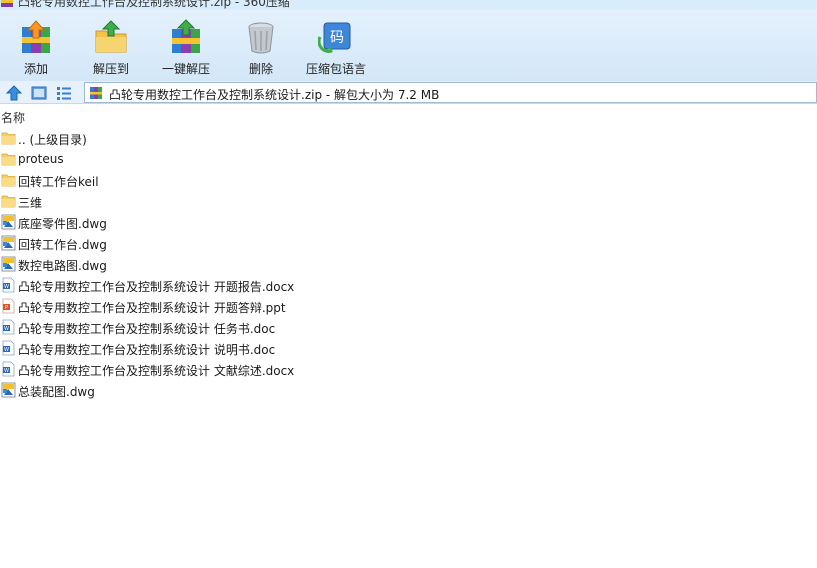 The width and height of the screenshot is (817, 568). I want to click on window-title: 凸轮专用数控工作台及控制系统设计.zip - 360压缩, so click(154, 4).